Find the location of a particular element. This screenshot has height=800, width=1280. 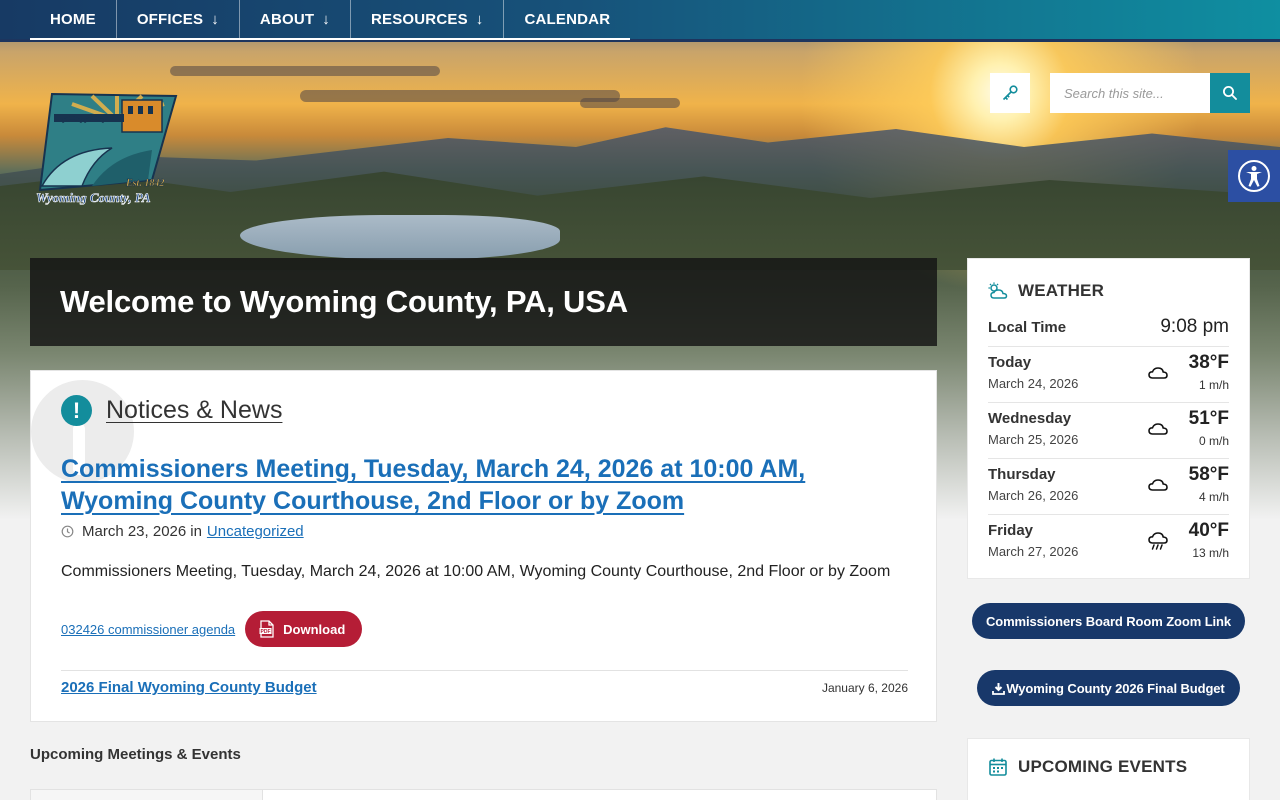

events-header: UPCOMING EVENTS is located at coordinates (1087, 767).